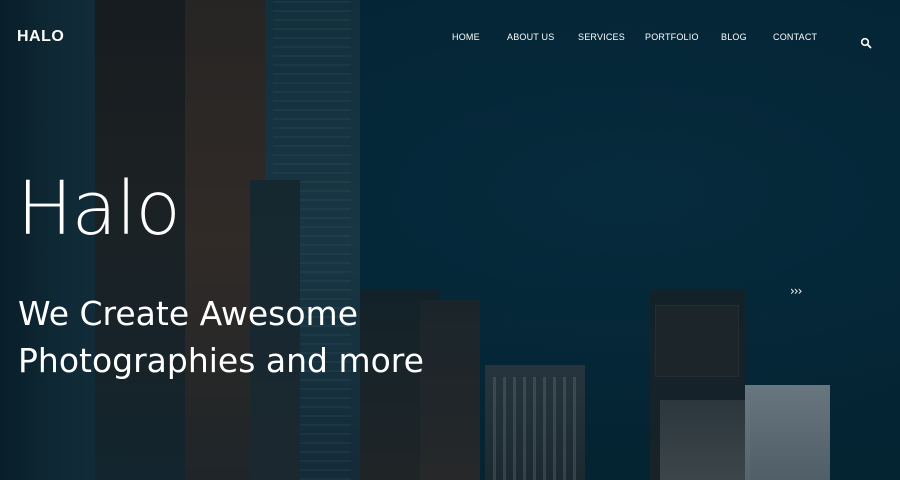  Describe the element at coordinates (188, 313) in the screenshot. I see `hero-subtitle-line: We Create Awesome` at that location.